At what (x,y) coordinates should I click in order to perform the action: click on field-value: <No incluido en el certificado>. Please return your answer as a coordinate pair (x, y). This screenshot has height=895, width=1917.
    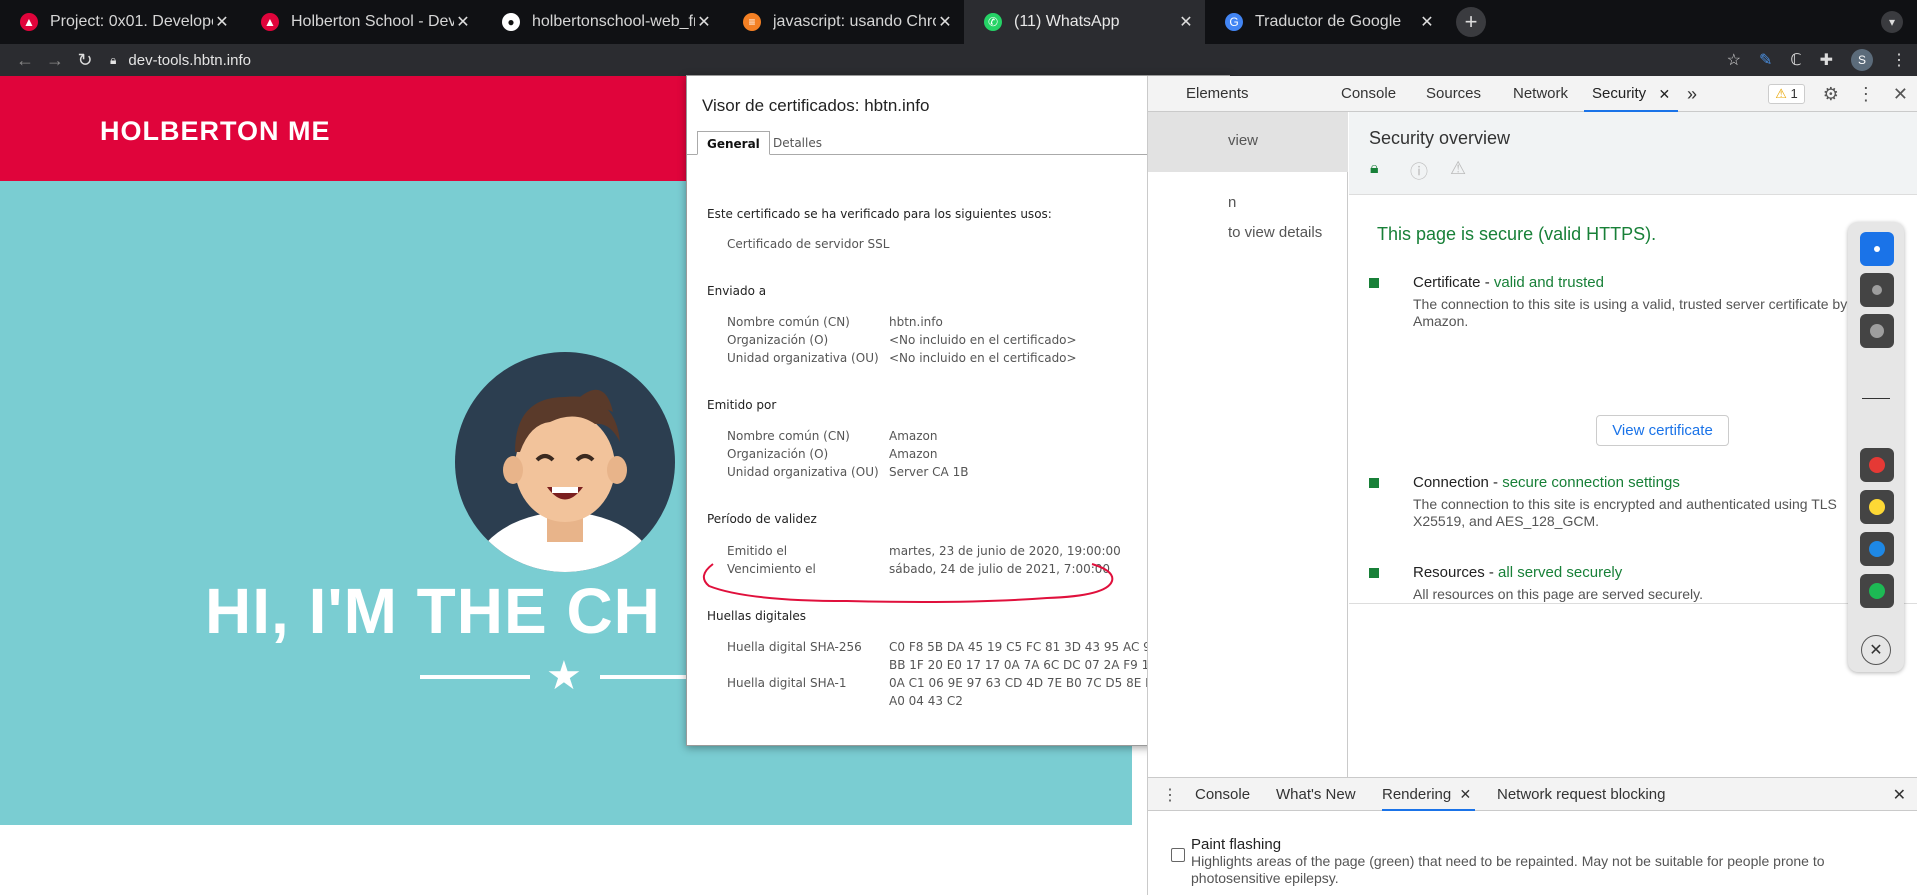
    Looking at the image, I should click on (983, 358).